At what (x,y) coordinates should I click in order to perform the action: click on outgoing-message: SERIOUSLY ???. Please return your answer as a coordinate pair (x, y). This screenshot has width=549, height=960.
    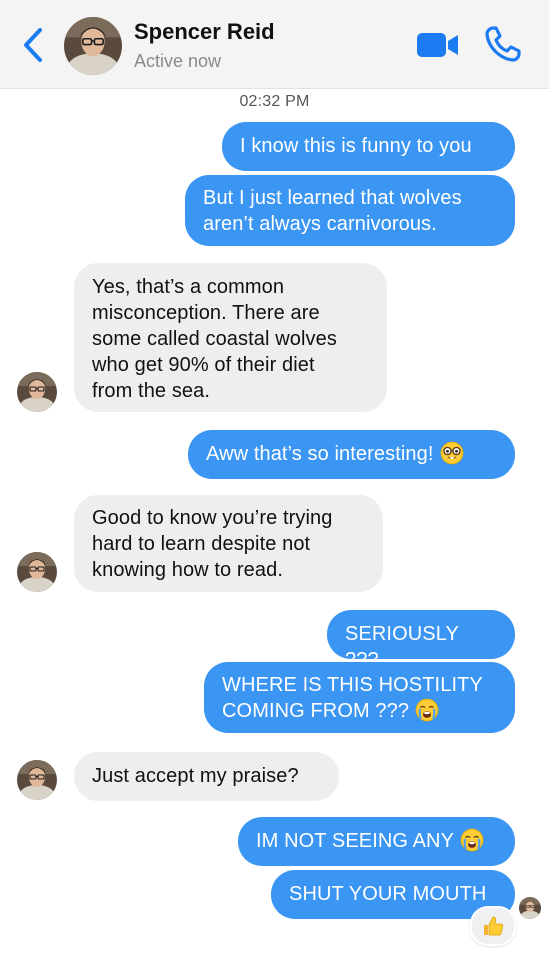
    Looking at the image, I should click on (421, 640).